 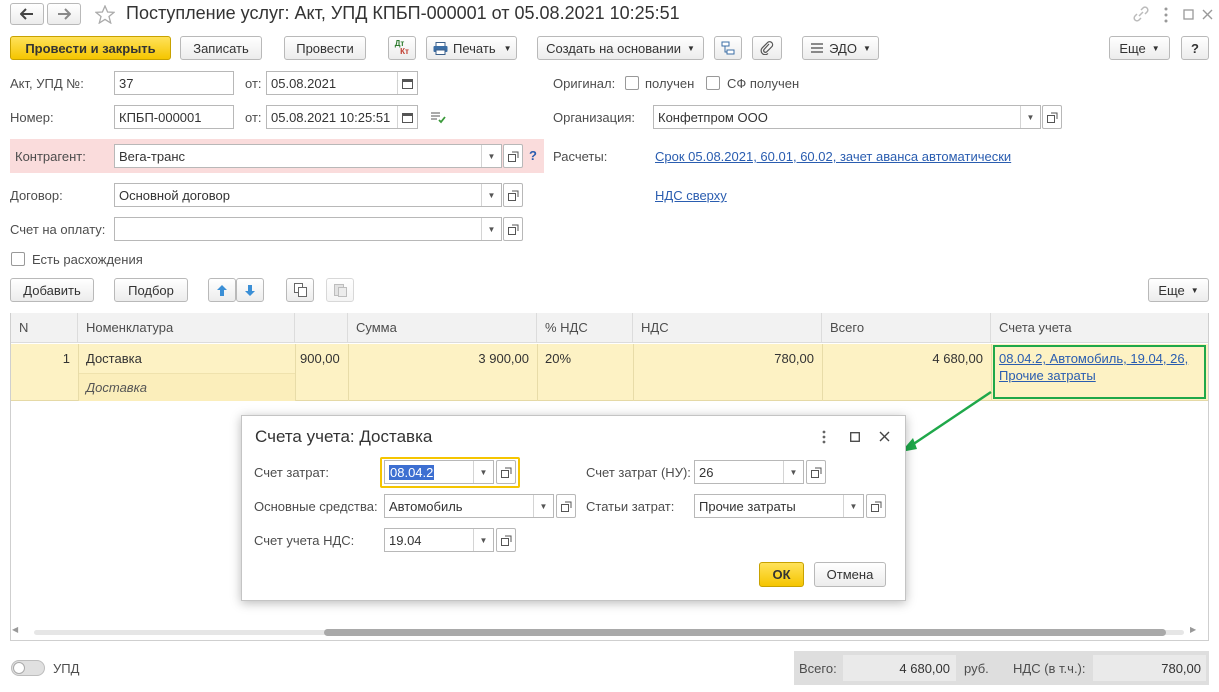 What do you see at coordinates (1193, 629) in the screenshot?
I see `scroll-right-icon: ▶` at bounding box center [1193, 629].